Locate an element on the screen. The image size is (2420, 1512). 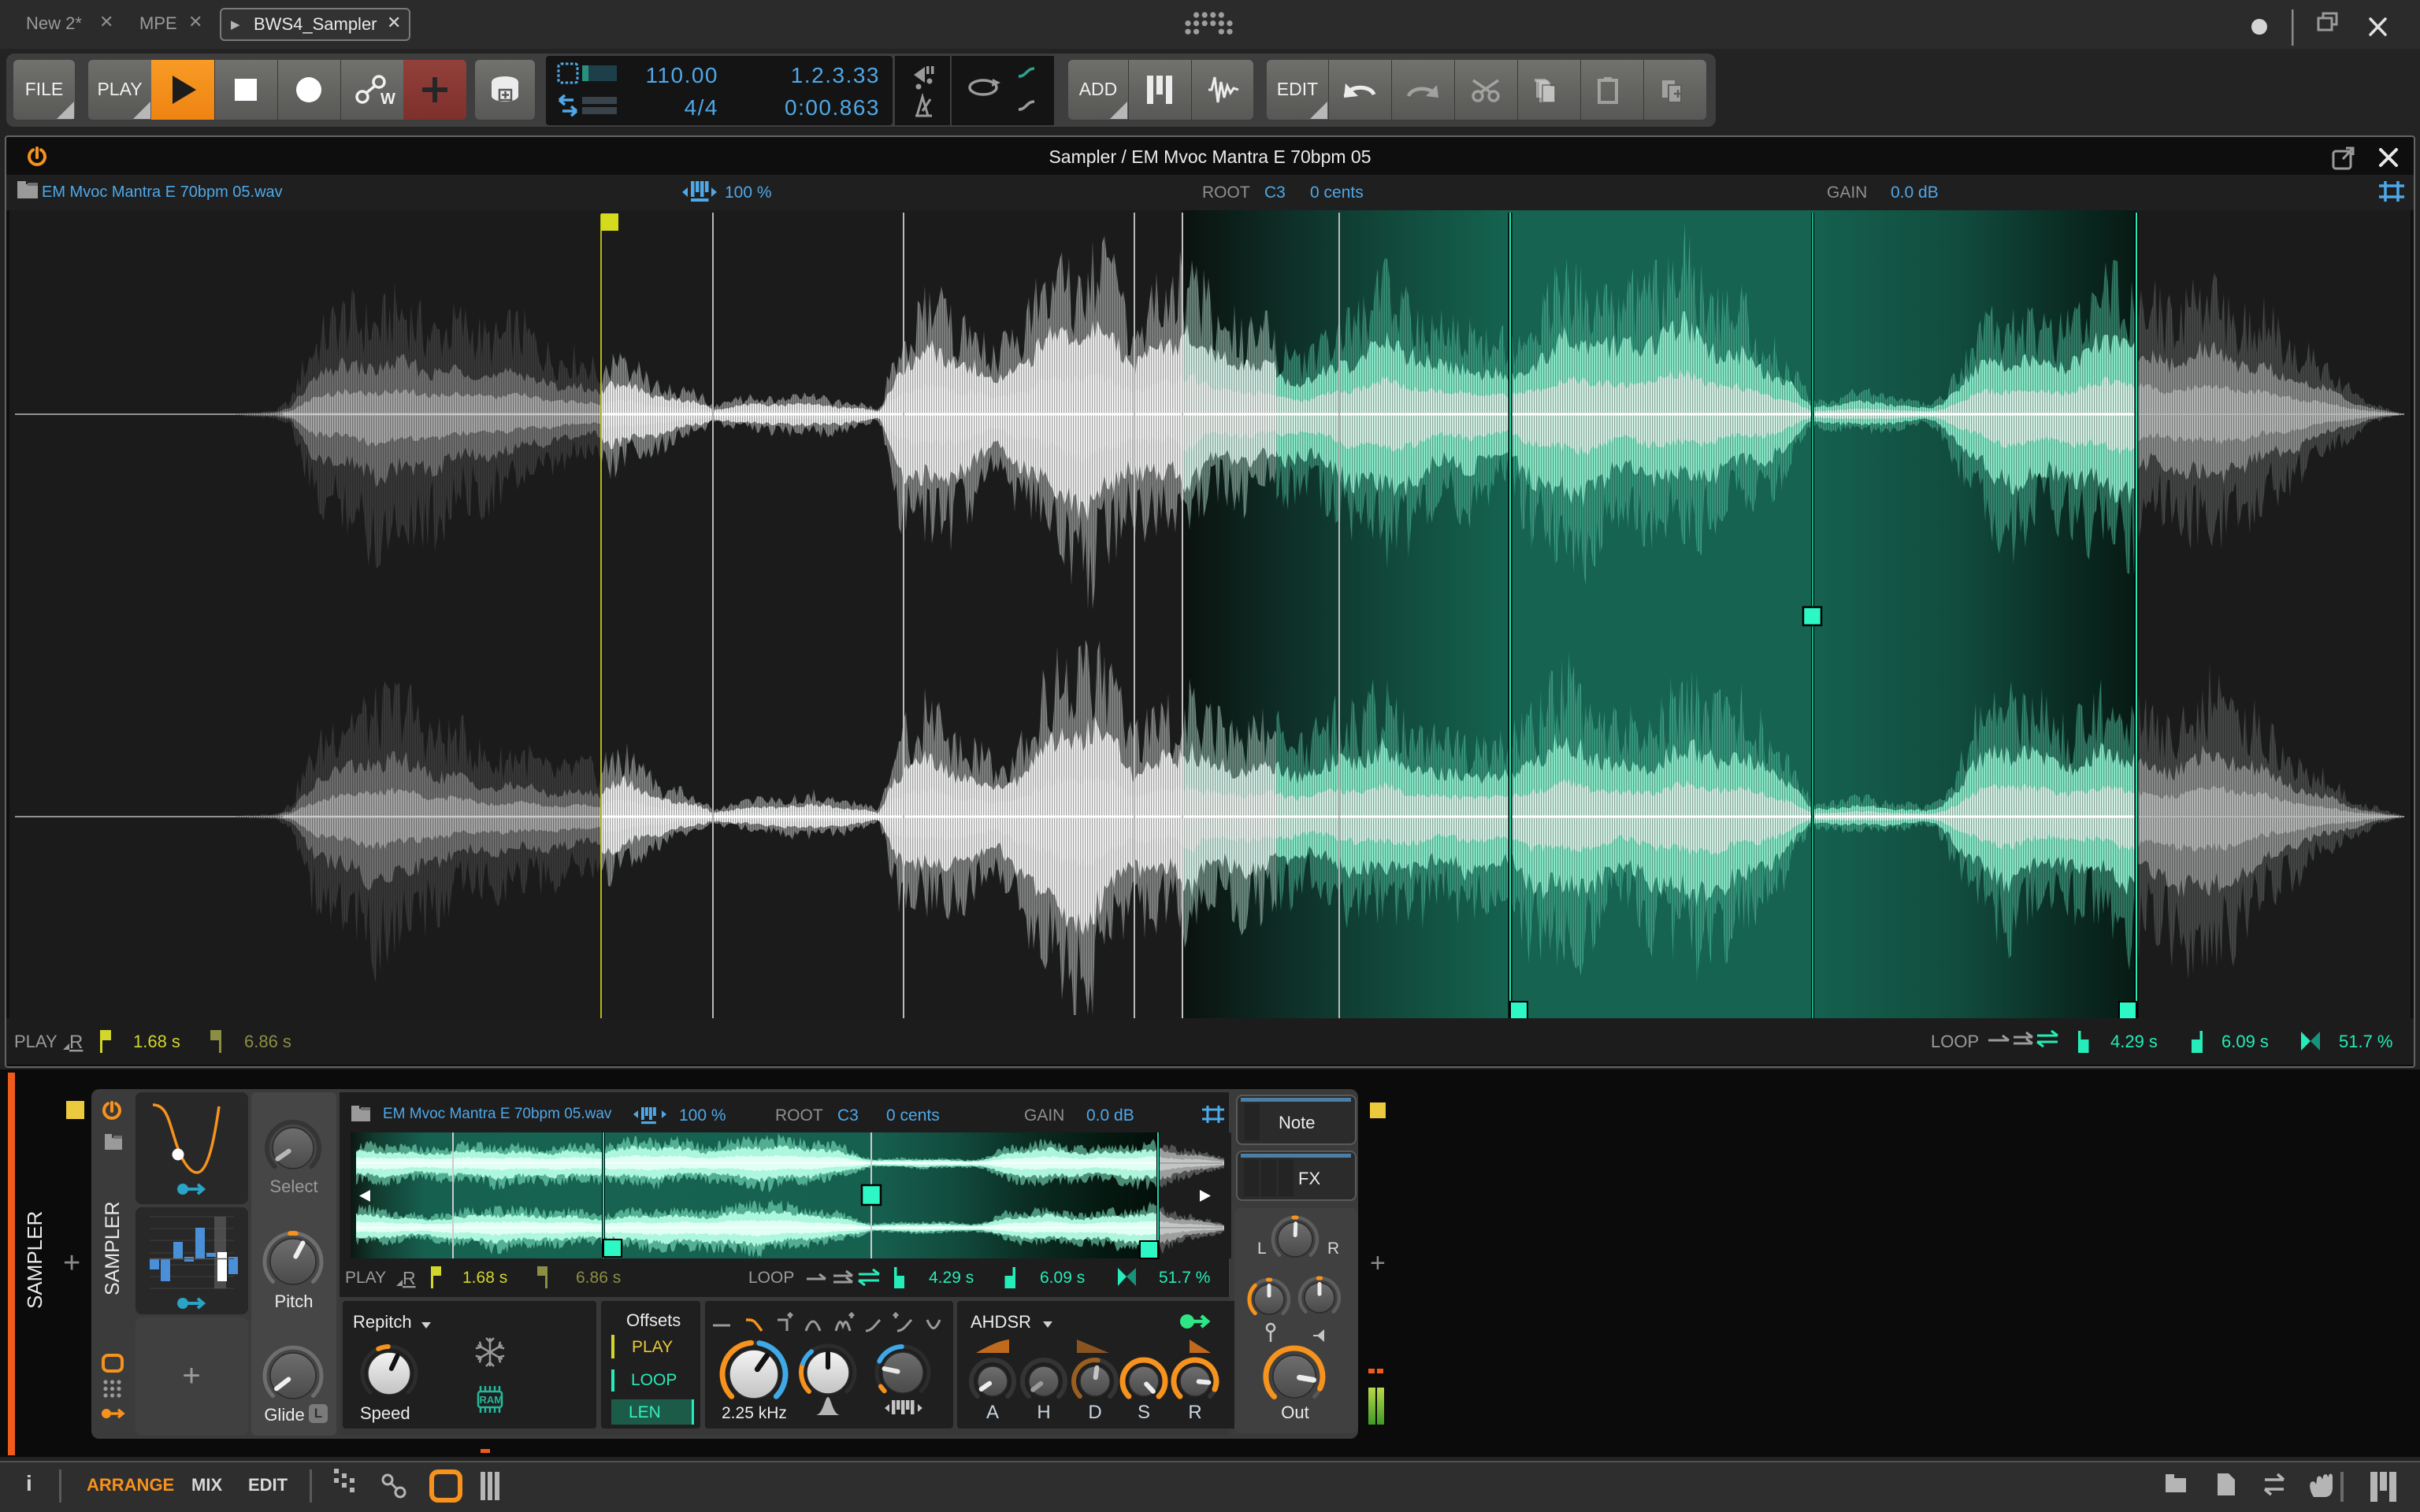
svg-text: W is located at coordinates (387, 99).